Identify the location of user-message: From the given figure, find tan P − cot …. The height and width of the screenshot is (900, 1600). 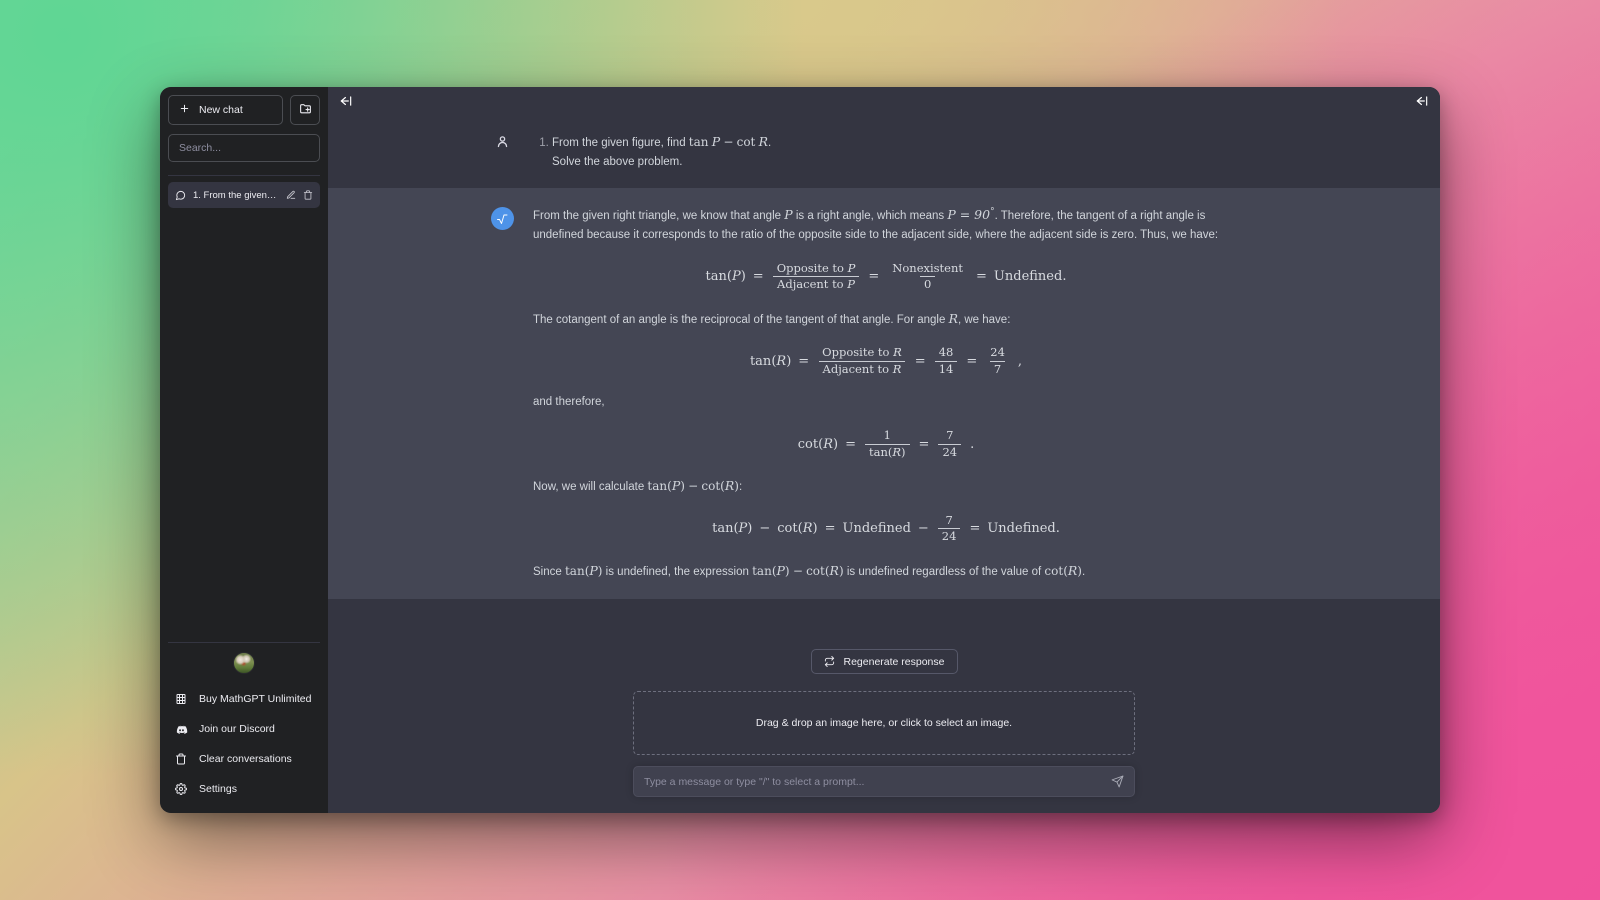
(884, 152).